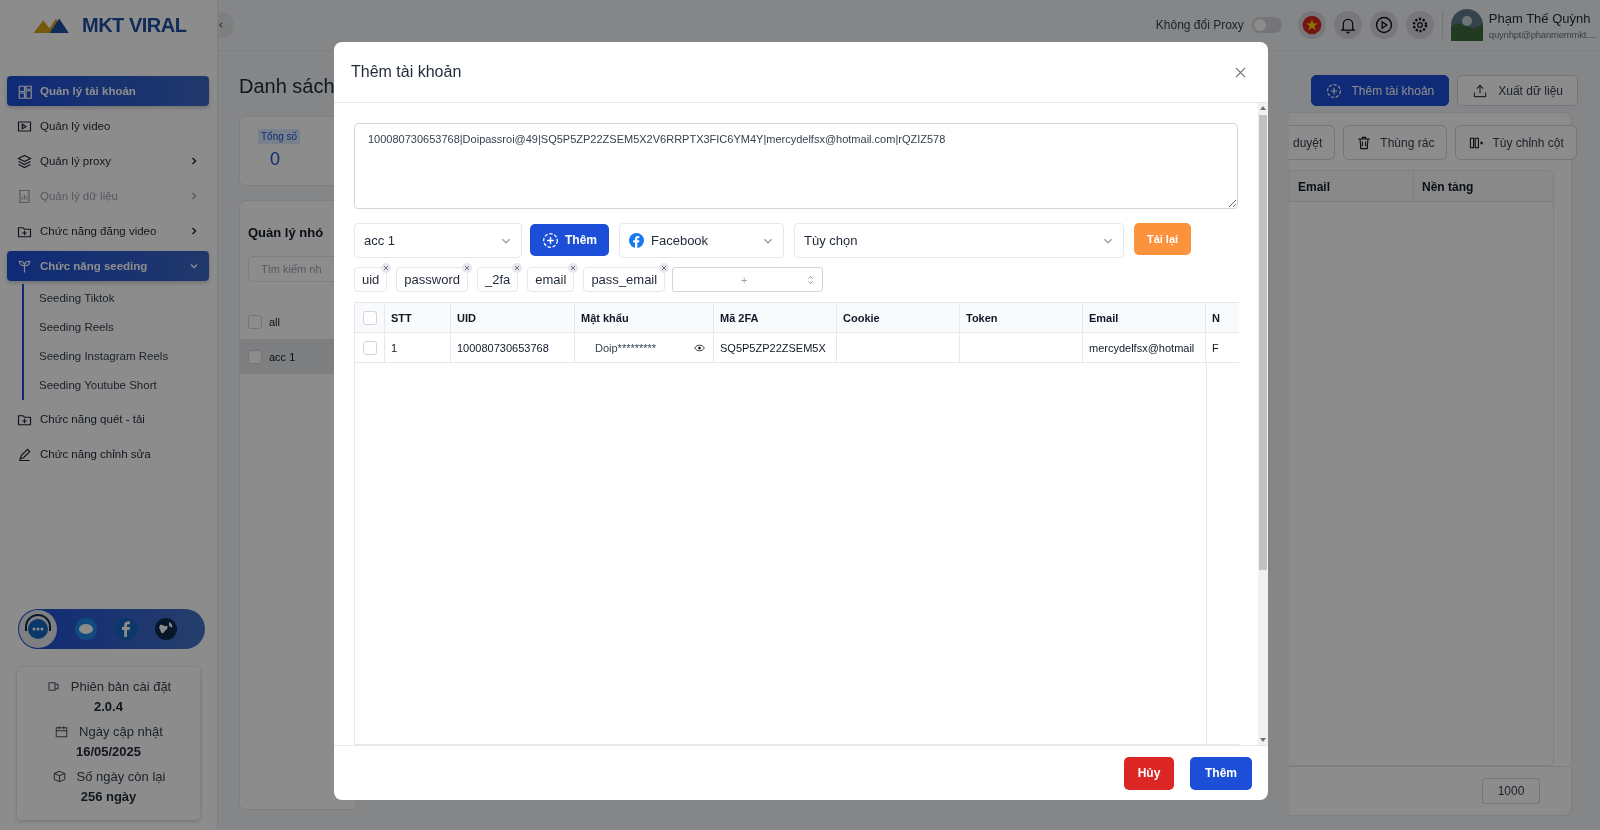 The image size is (1600, 830). I want to click on info-label: Phiên bản cài đặt, so click(121, 686).